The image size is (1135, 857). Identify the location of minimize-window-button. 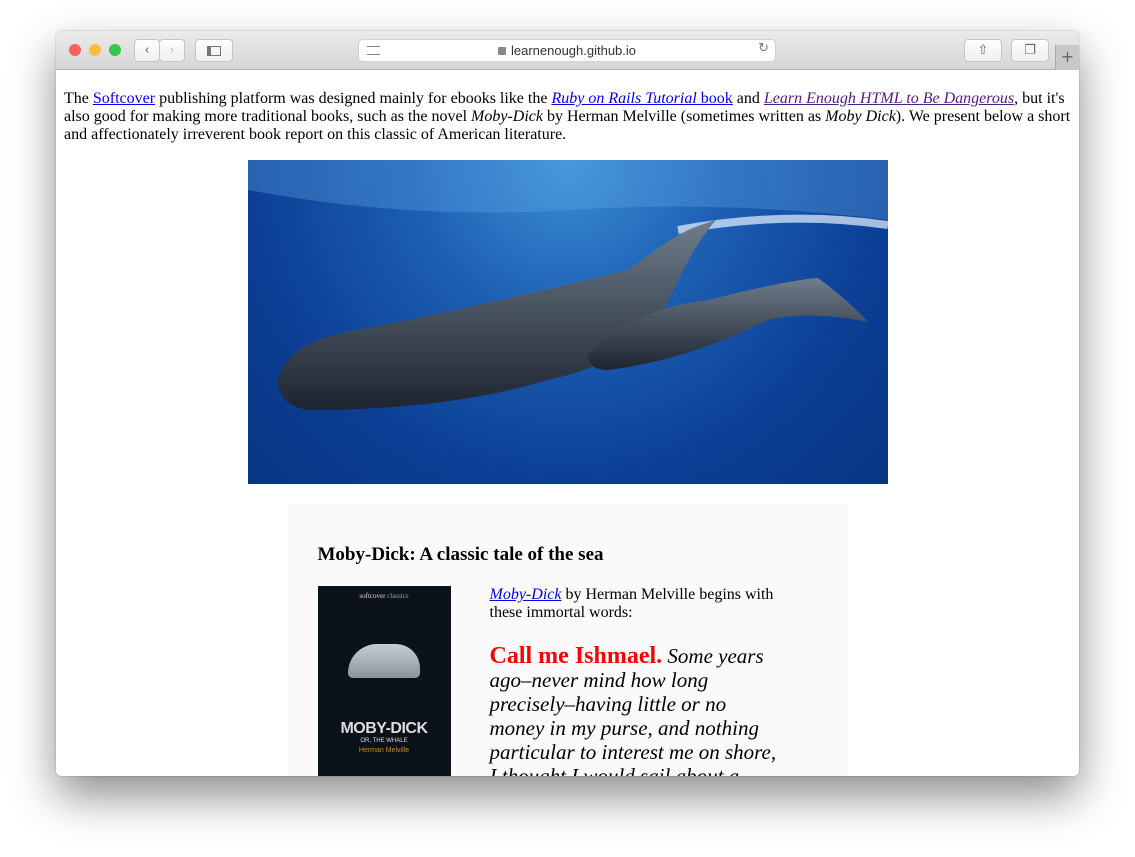
(95, 50).